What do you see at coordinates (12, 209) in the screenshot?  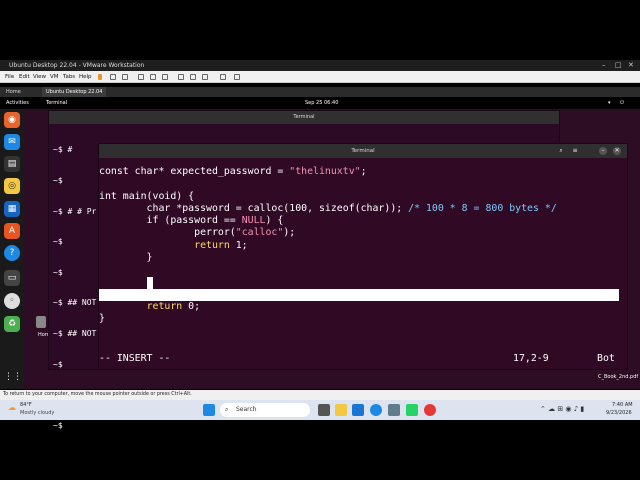 I see `writer-icon: ▦` at bounding box center [12, 209].